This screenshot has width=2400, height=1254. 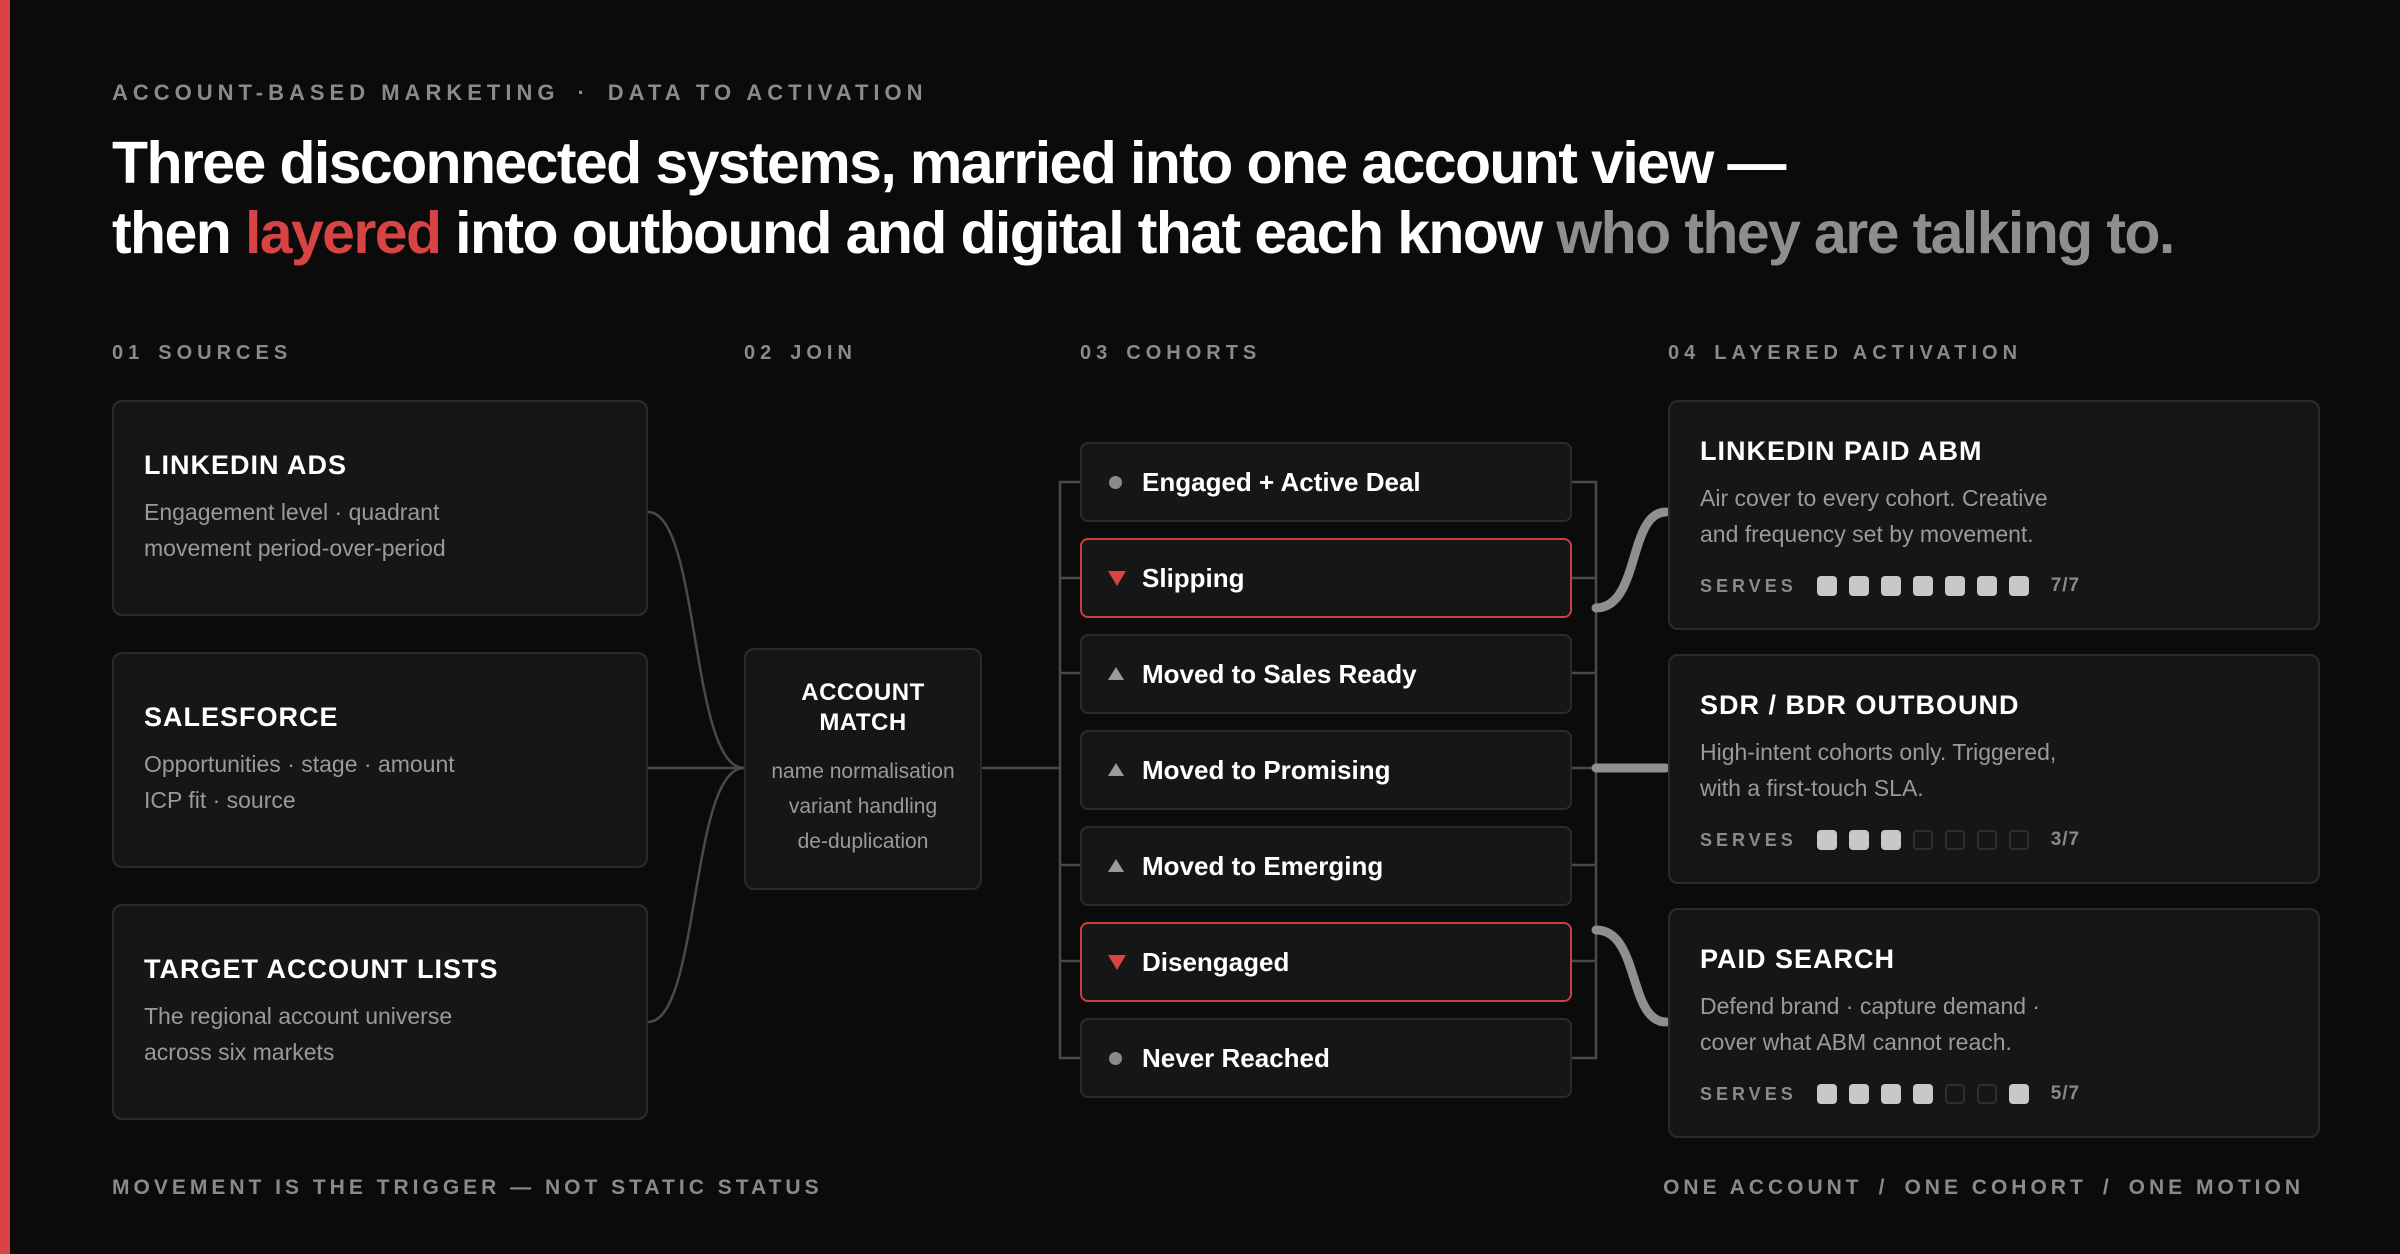 I want to click on connector-linkedin-to-match, so click(x=696, y=640).